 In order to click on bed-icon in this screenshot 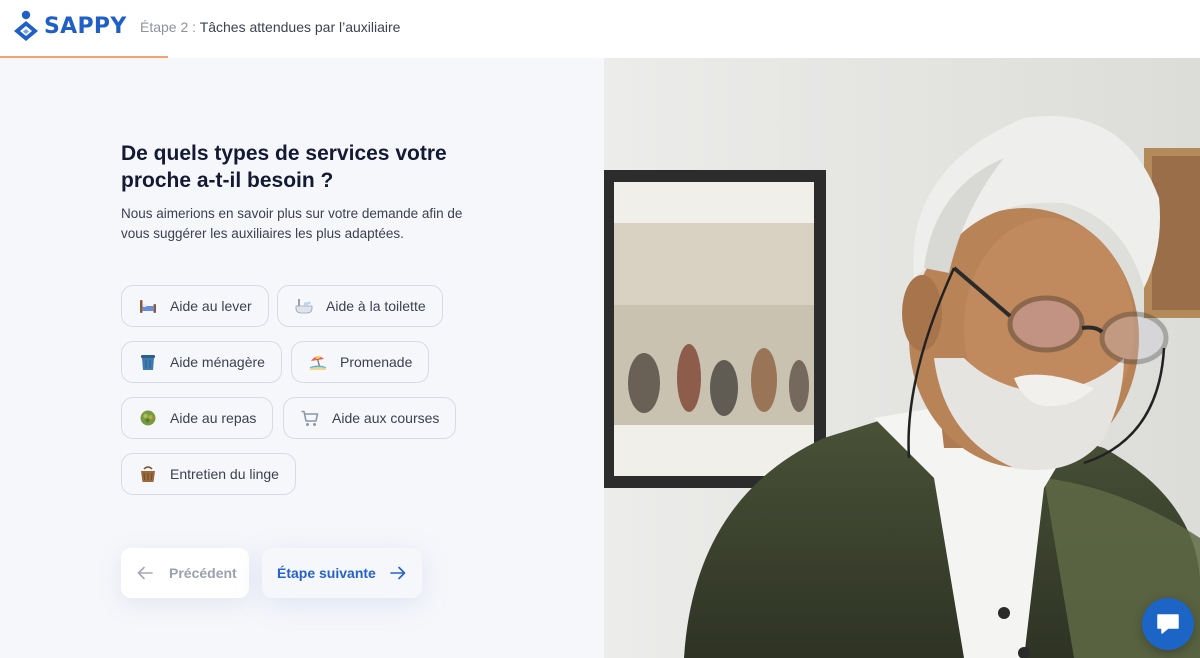, I will do `click(148, 306)`.